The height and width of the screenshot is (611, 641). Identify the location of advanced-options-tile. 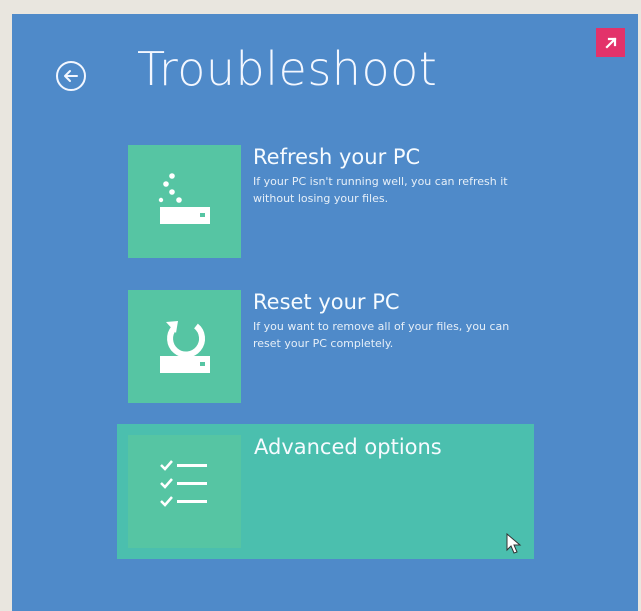
(184, 491).